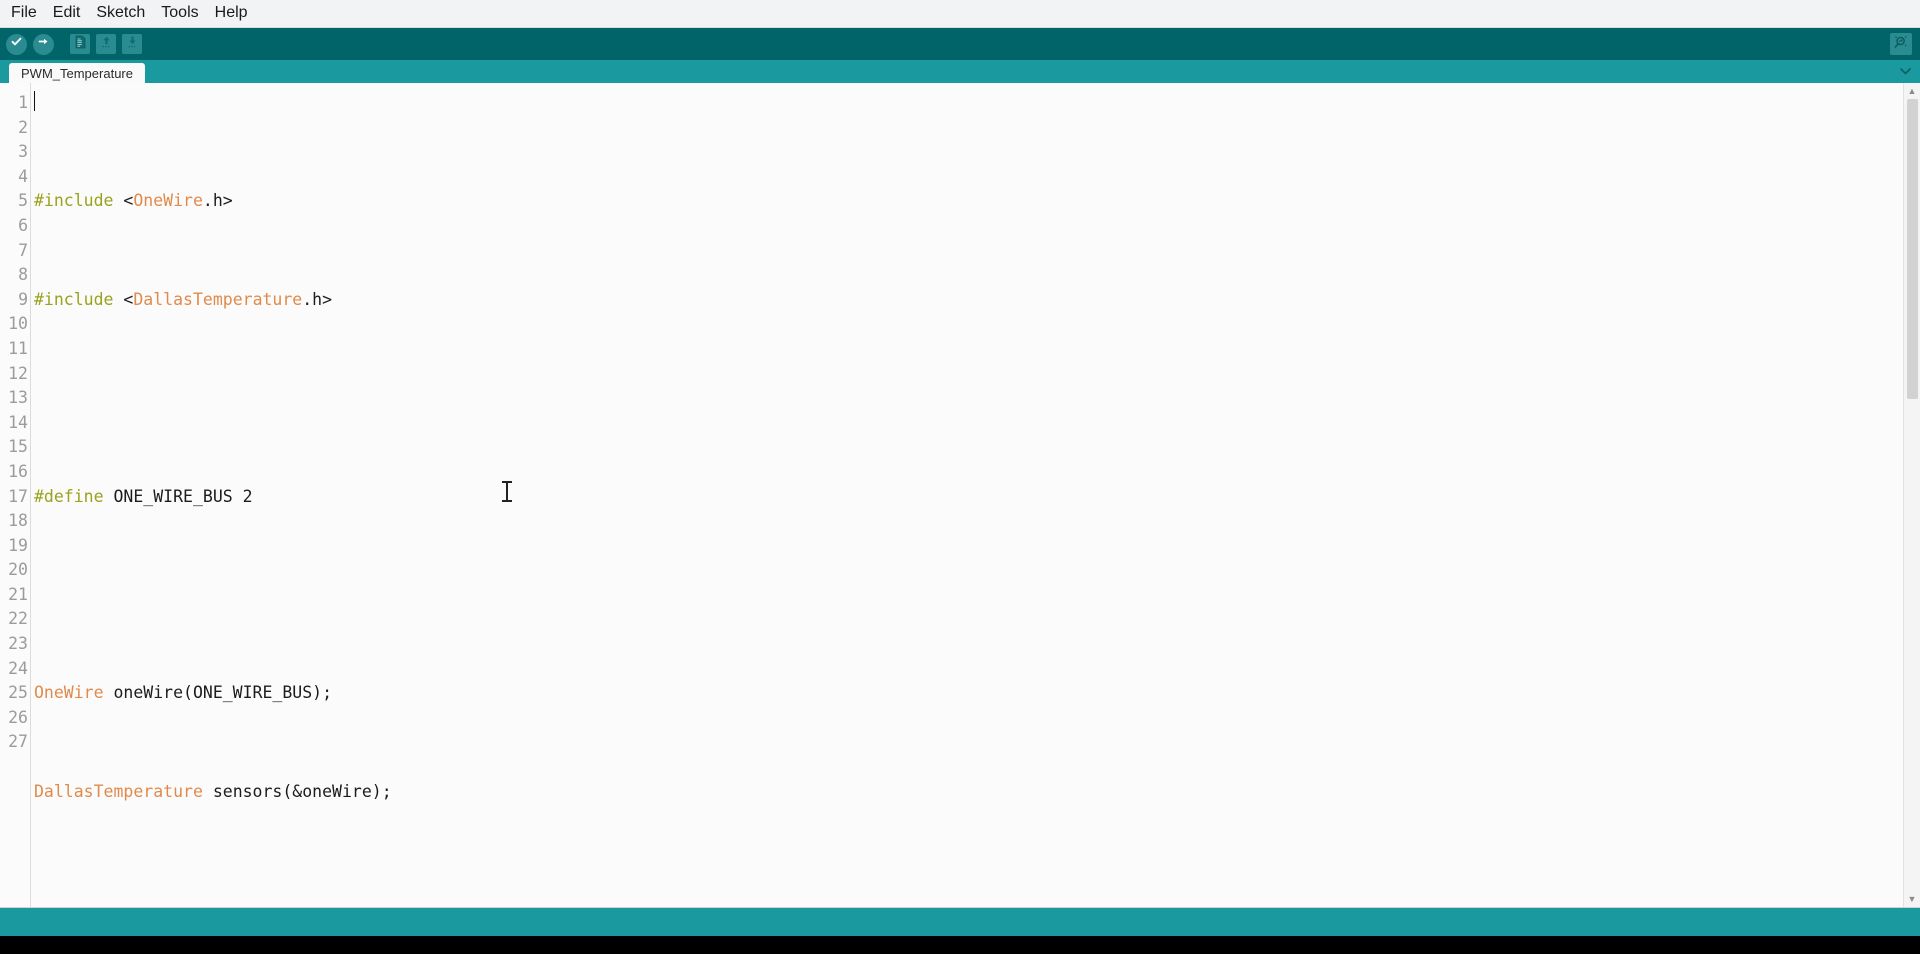 The image size is (1920, 954). Describe the element at coordinates (23, 299) in the screenshot. I see `line-number: 9` at that location.